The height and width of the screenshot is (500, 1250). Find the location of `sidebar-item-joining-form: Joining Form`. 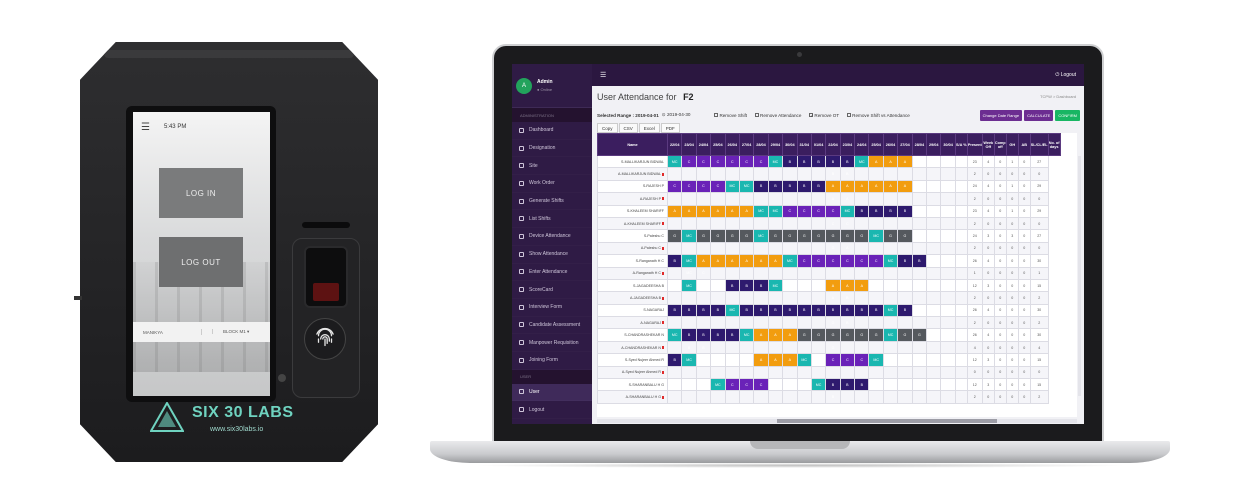

sidebar-item-joining-form: Joining Form is located at coordinates (552, 361).